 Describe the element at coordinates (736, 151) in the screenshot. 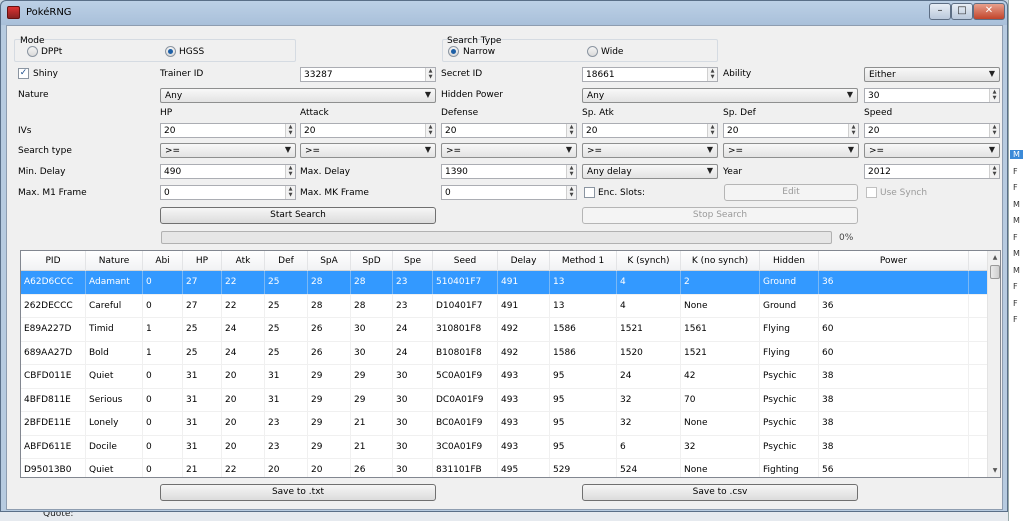

I see `op-spdef-value: >=` at that location.